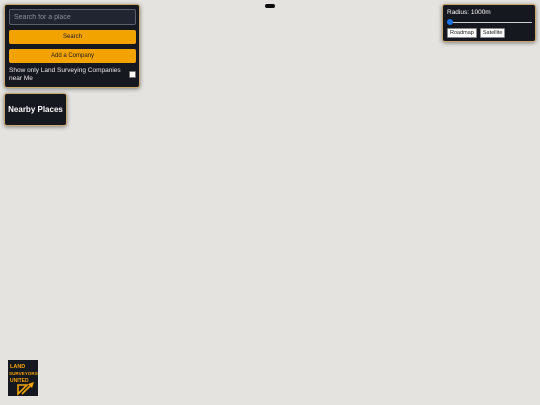  Describe the element at coordinates (72, 17) in the screenshot. I see `search-input` at that location.